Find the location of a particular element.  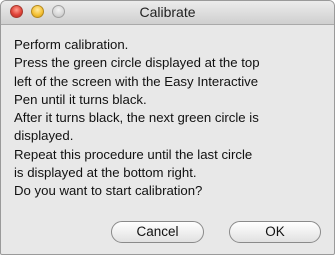

message-line: Pen until it turns black. is located at coordinates (80, 99).